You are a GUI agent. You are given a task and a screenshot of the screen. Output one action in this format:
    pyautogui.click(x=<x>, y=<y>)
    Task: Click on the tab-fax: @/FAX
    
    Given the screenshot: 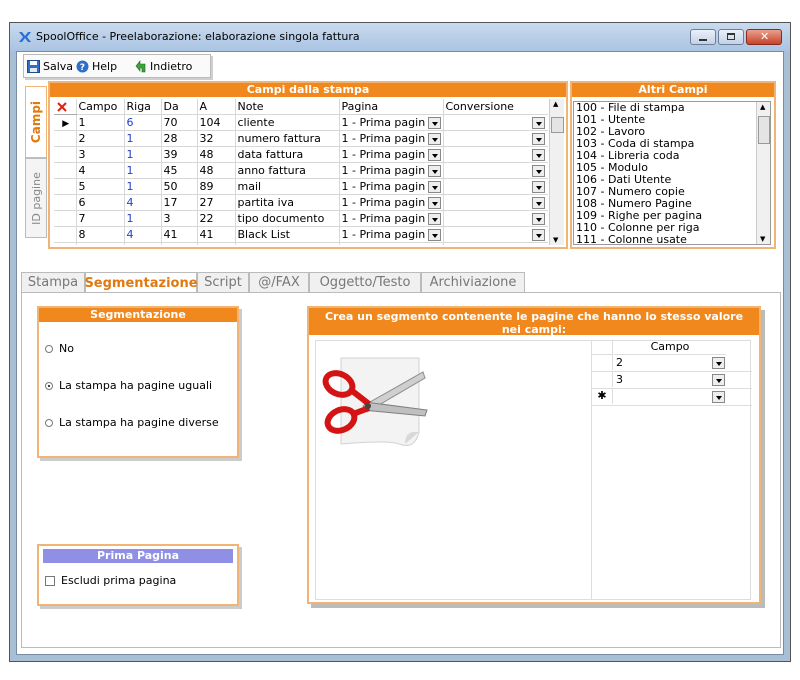 What is the action you would take?
    pyautogui.click(x=279, y=282)
    